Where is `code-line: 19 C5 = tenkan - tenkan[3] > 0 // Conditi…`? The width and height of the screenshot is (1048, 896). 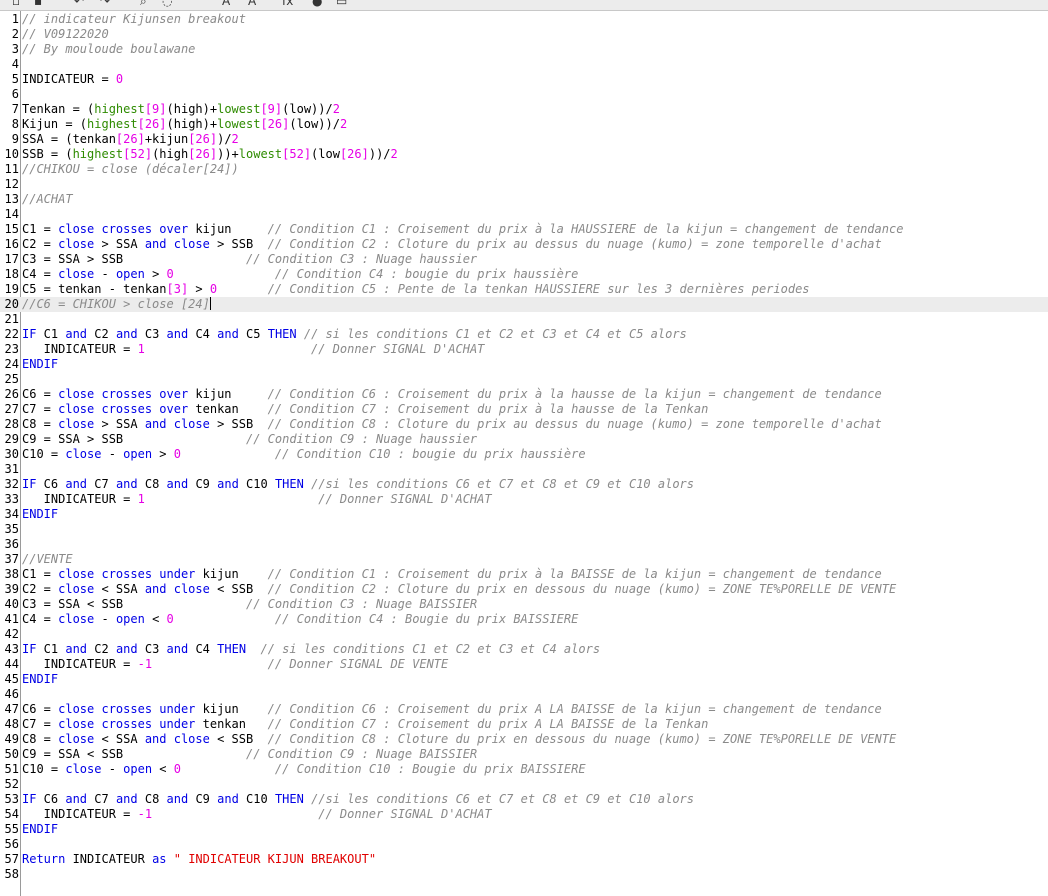 code-line: 19 C5 = tenkan - tenkan[3] > 0 // Conditi… is located at coordinates (524, 289).